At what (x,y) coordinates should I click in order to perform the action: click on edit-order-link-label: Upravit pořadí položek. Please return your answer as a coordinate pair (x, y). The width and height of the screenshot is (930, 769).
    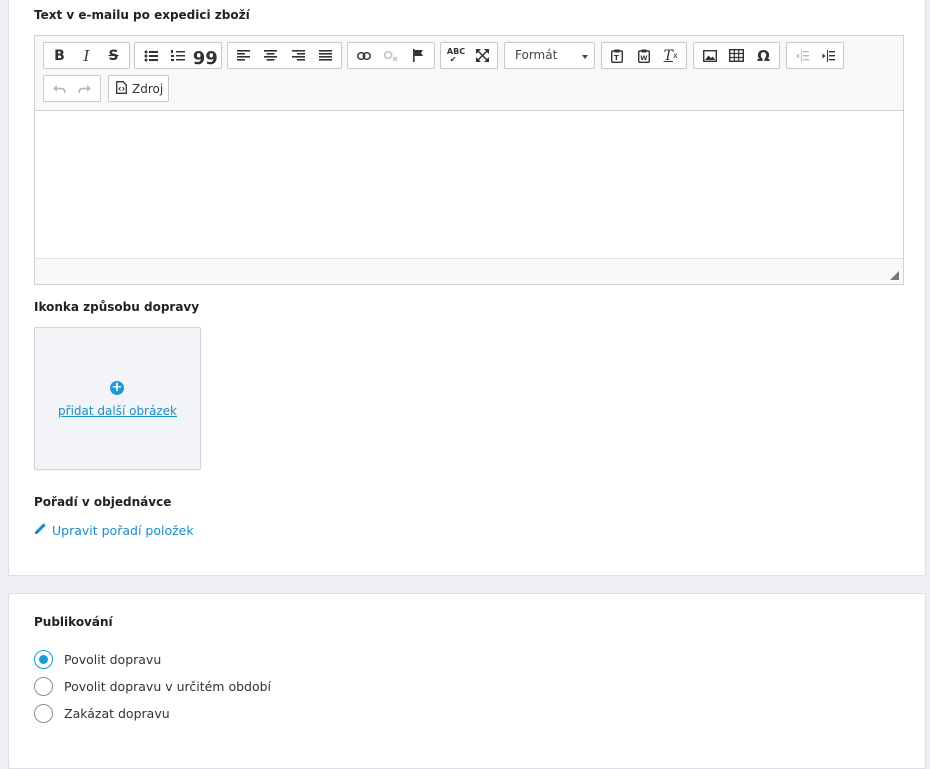
    Looking at the image, I should click on (123, 530).